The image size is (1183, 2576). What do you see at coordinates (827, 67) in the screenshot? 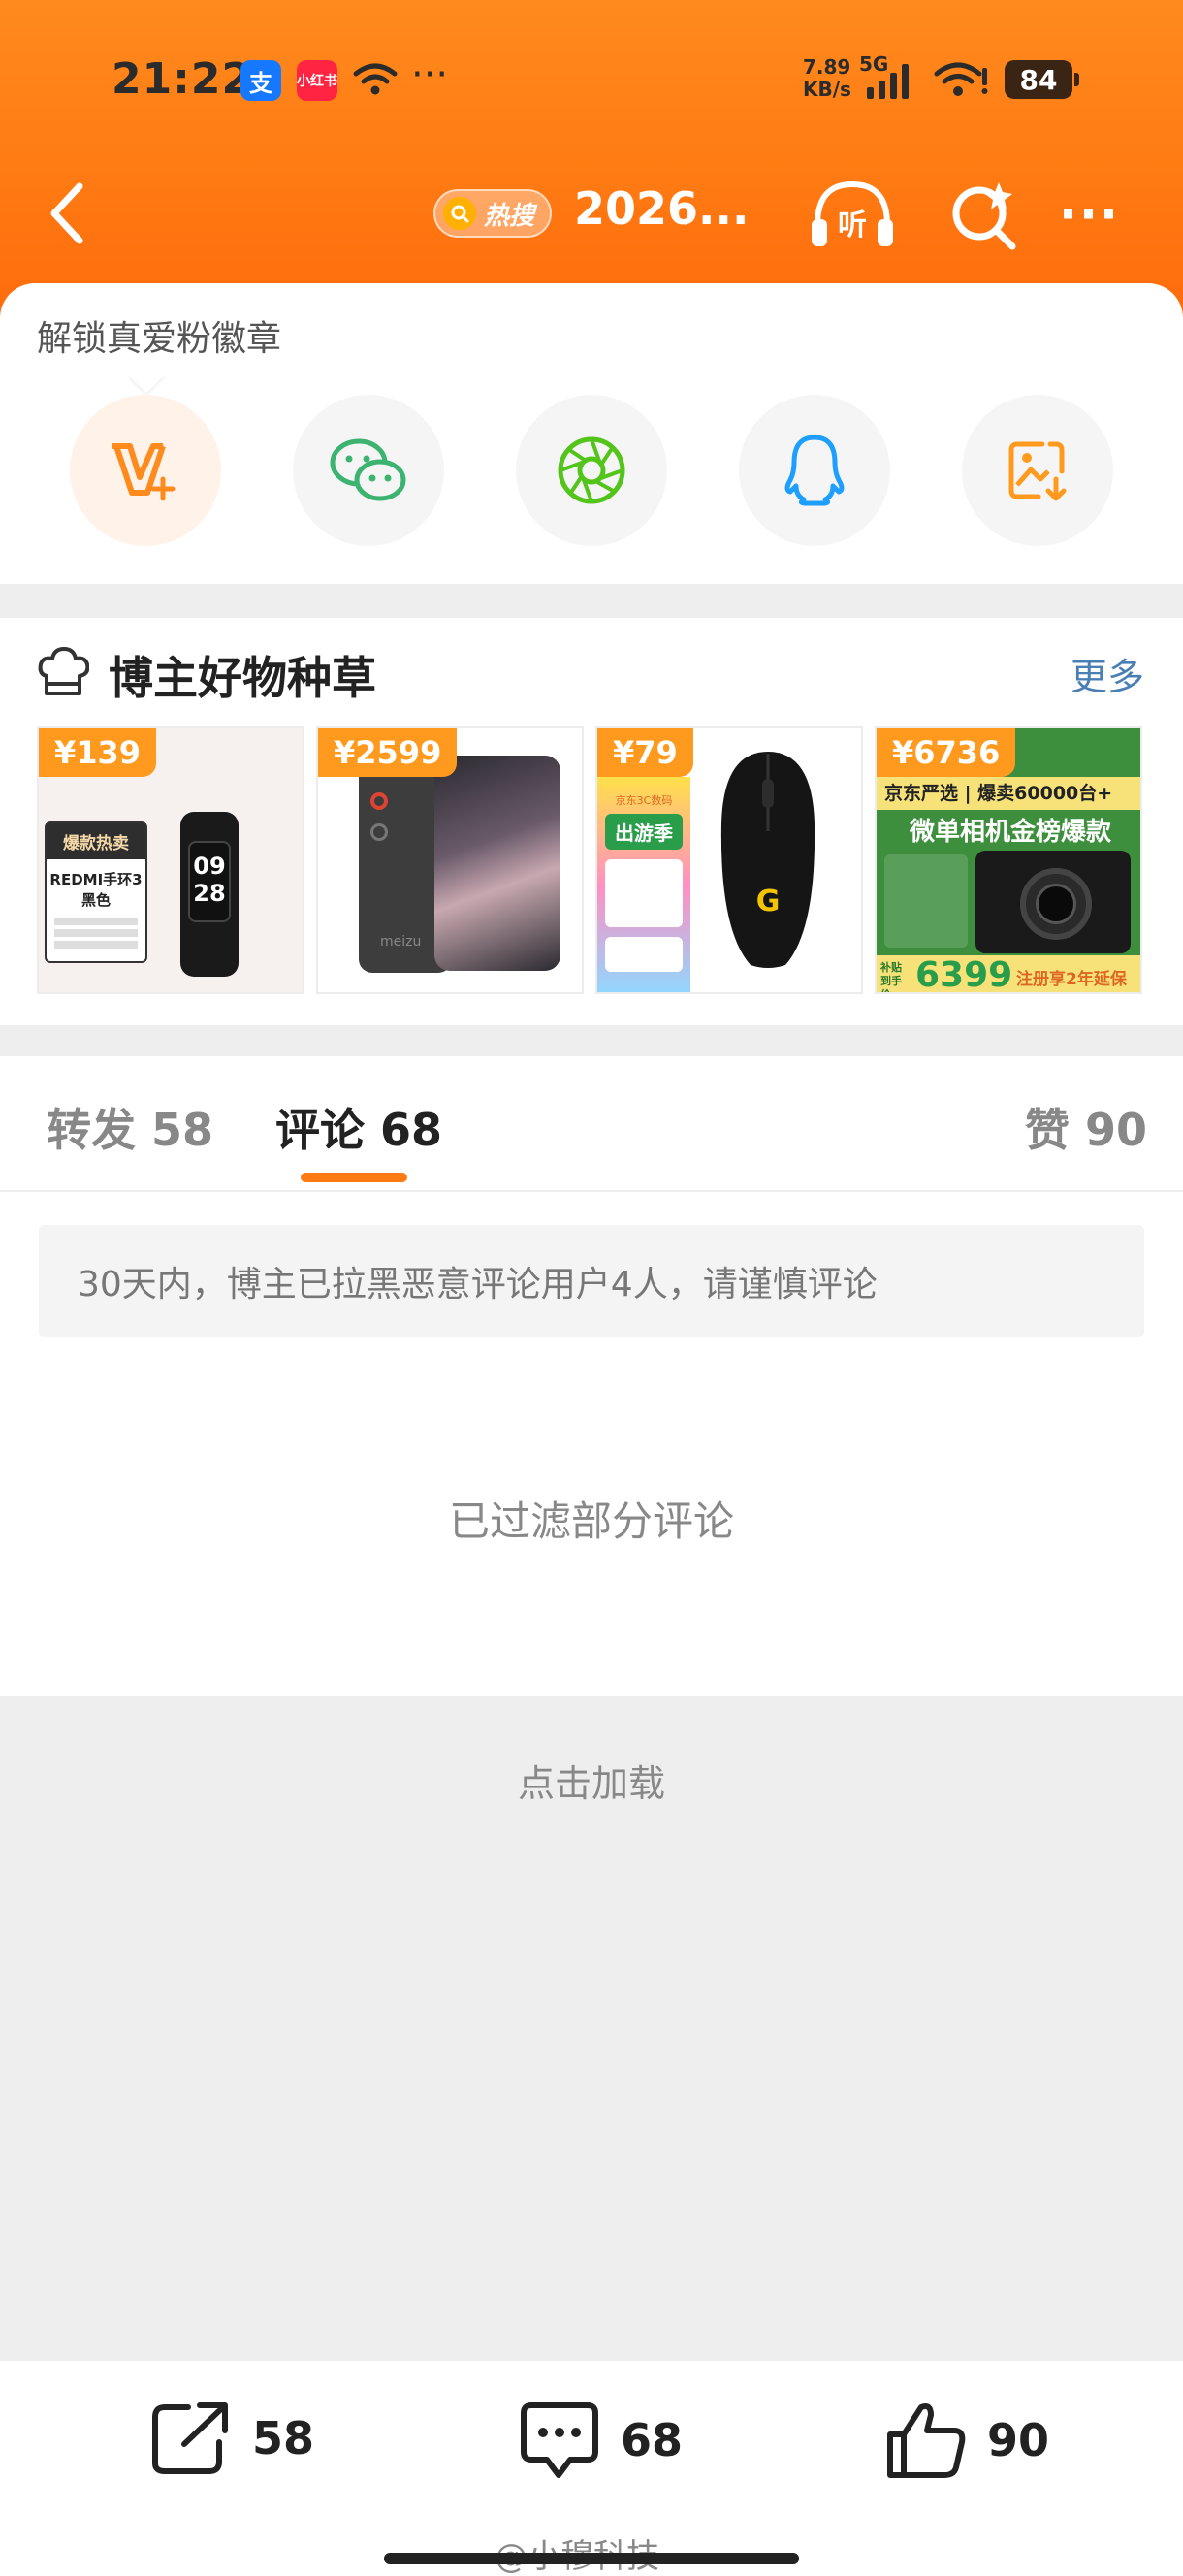
I see `speed-value: 7.89` at bounding box center [827, 67].